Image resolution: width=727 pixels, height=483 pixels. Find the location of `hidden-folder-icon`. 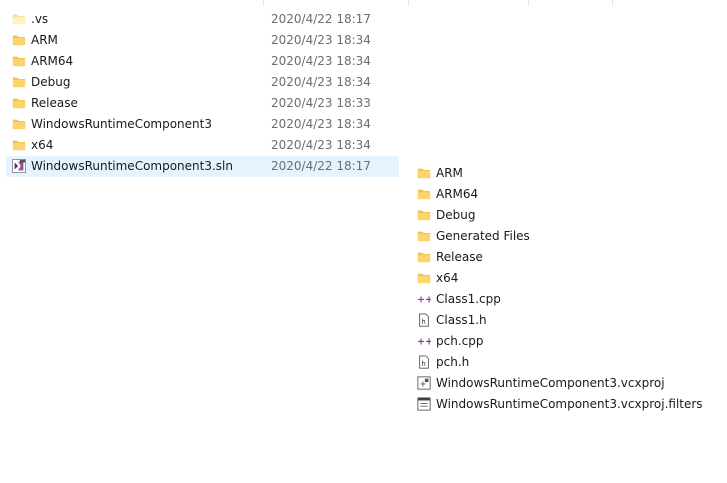

hidden-folder-icon is located at coordinates (19, 19).